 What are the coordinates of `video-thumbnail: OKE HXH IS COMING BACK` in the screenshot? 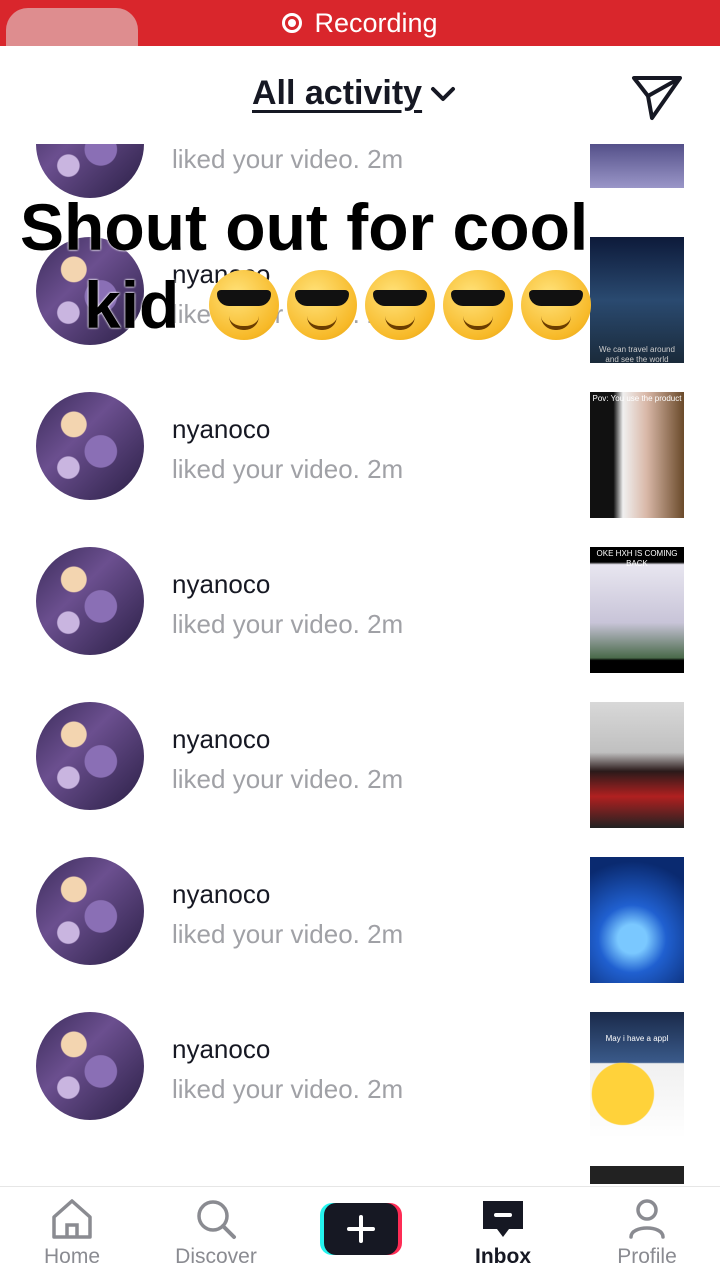 It's located at (637, 610).